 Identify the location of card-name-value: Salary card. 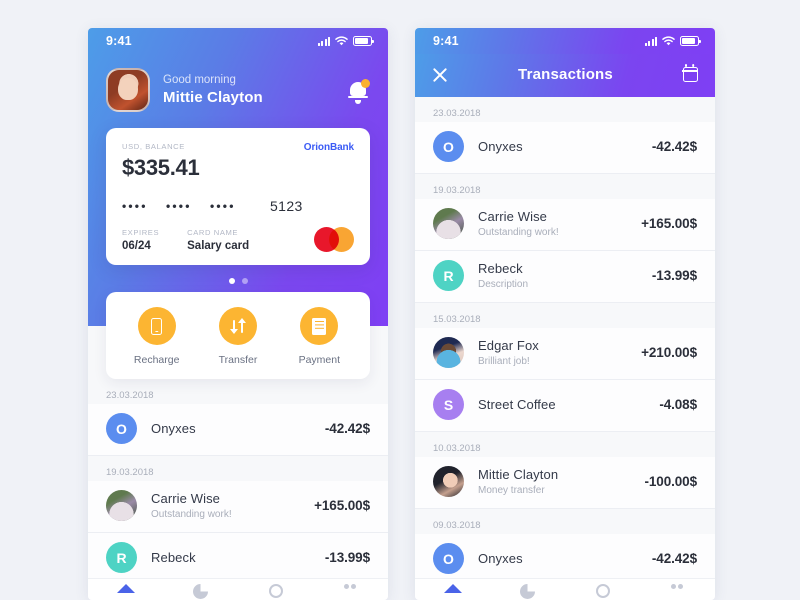
(218, 246).